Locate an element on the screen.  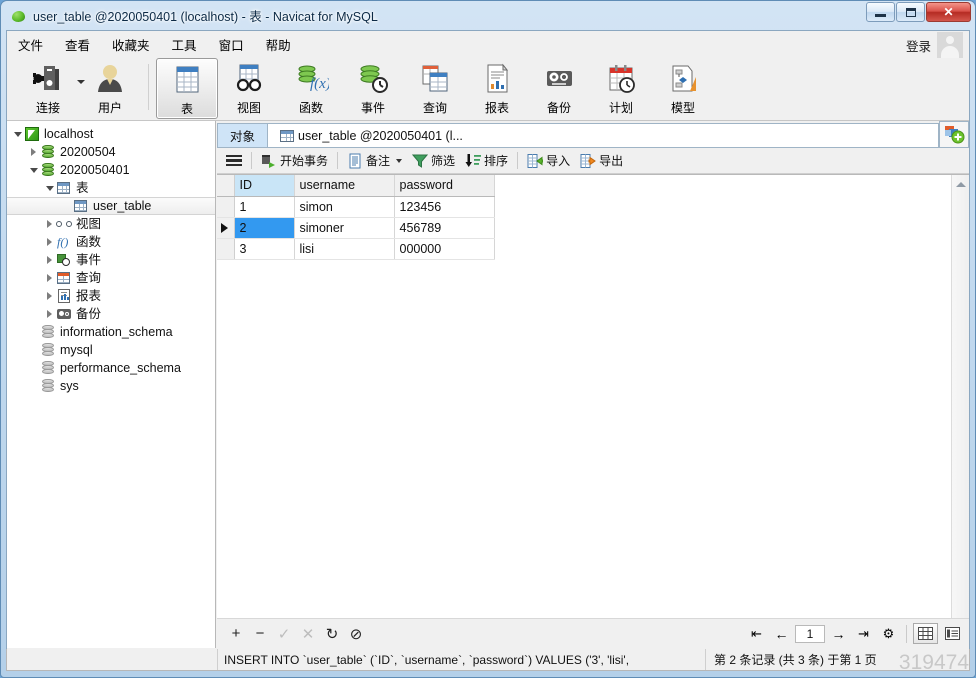
stop-button: ⊘ is located at coordinates (356, 634).